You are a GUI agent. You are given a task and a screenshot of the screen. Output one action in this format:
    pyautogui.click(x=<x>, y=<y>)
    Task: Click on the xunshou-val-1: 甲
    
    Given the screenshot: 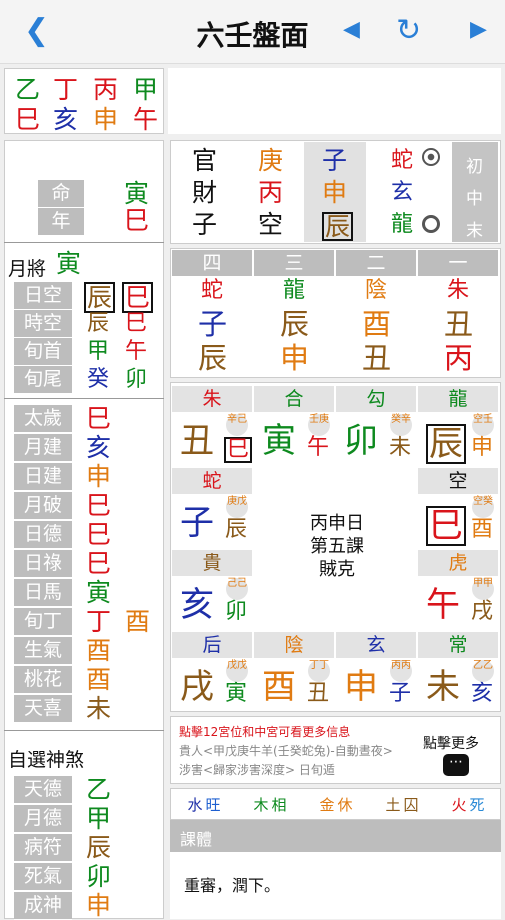 What is the action you would take?
    pyautogui.click(x=98, y=351)
    